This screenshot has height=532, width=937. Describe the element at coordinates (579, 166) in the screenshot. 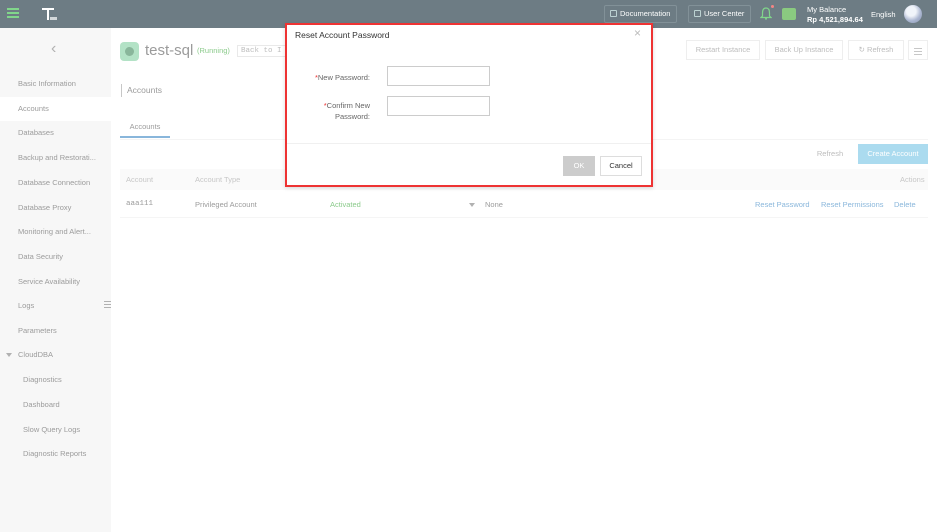

I see `ok-button: OK` at that location.